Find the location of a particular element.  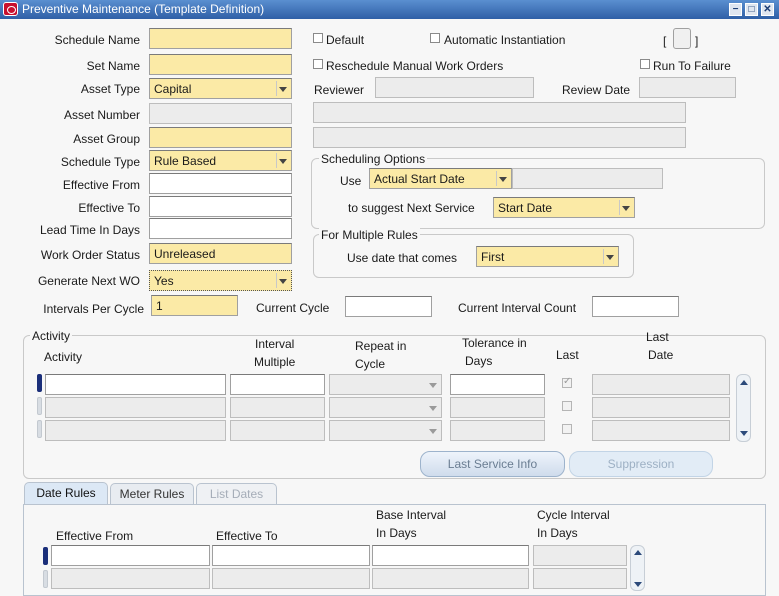

use-date-that-comes-select: First is located at coordinates (547, 256).